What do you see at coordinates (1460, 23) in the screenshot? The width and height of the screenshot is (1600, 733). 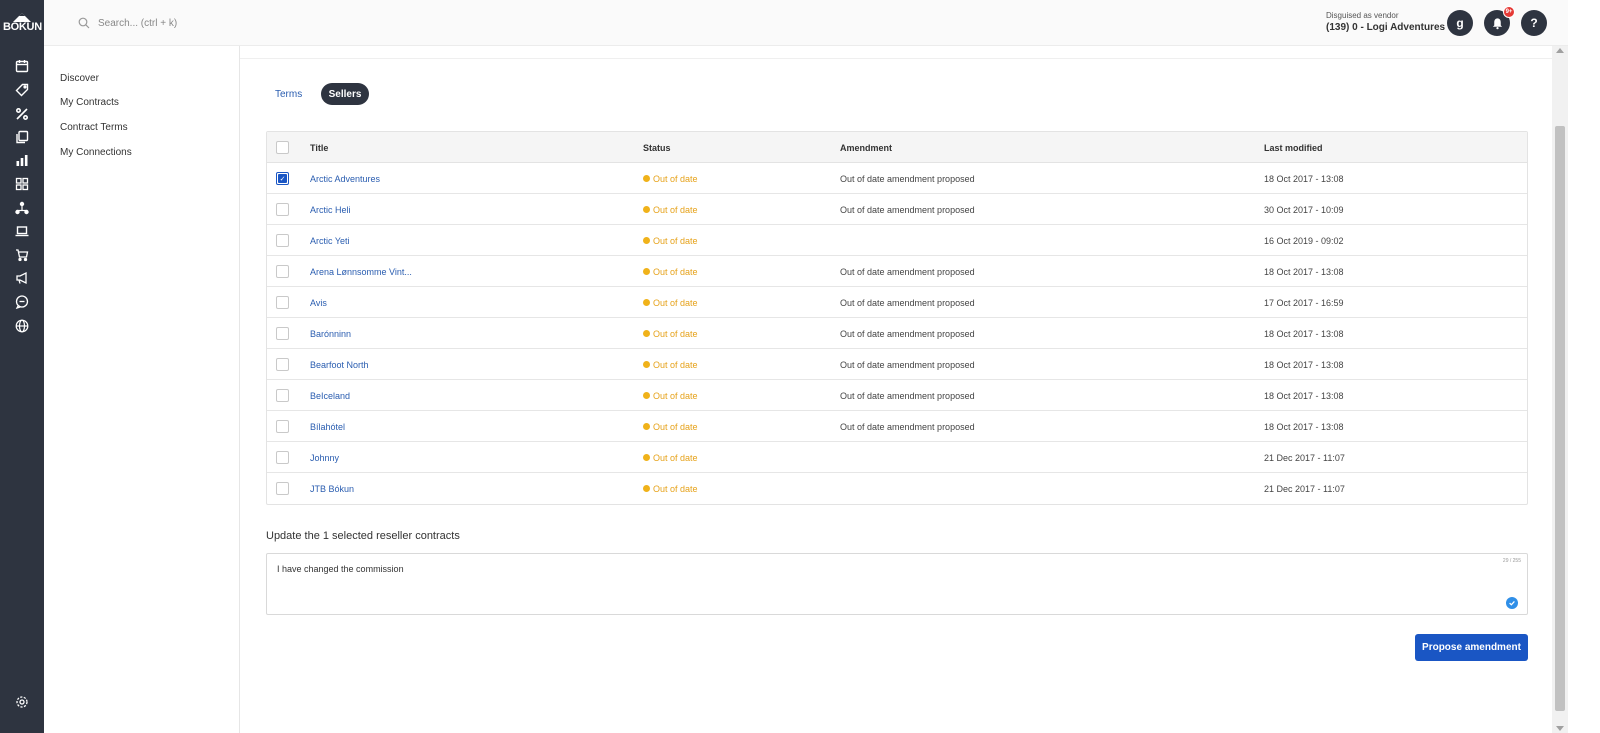 I see `user-avatar: g` at bounding box center [1460, 23].